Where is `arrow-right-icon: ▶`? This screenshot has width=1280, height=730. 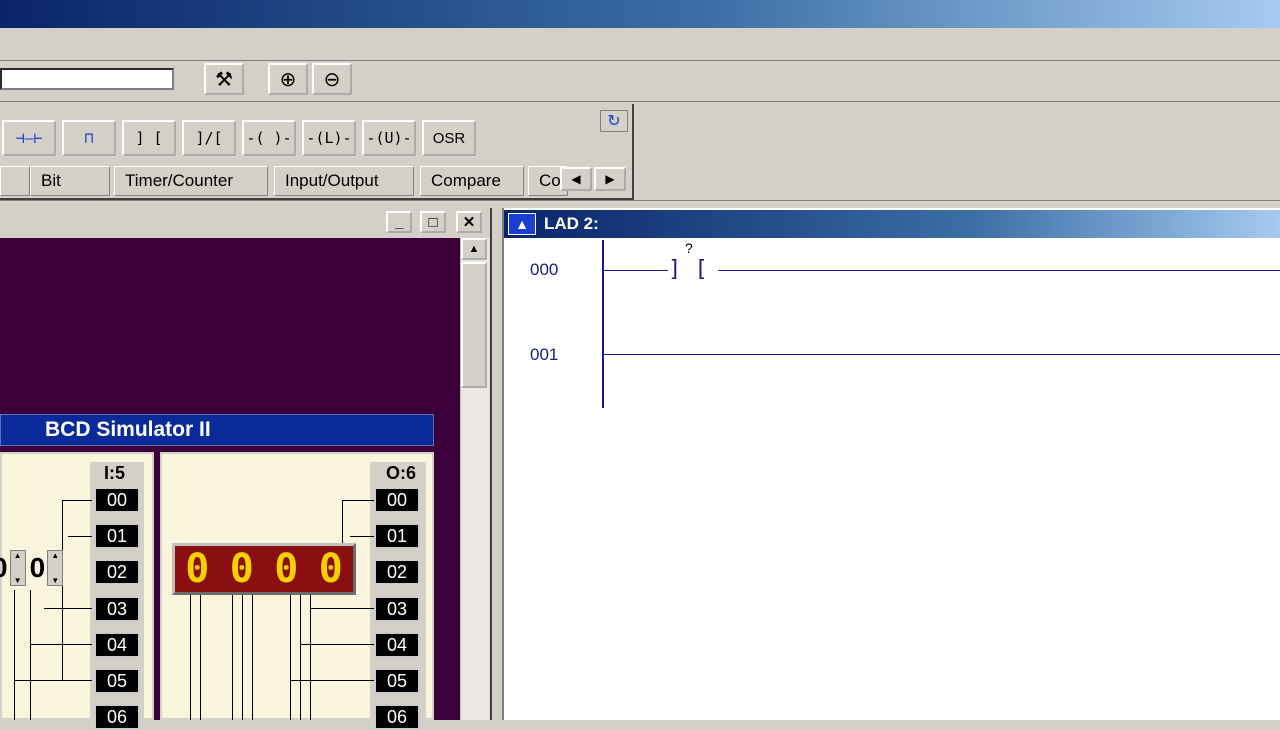 arrow-right-icon: ▶ is located at coordinates (610, 179).